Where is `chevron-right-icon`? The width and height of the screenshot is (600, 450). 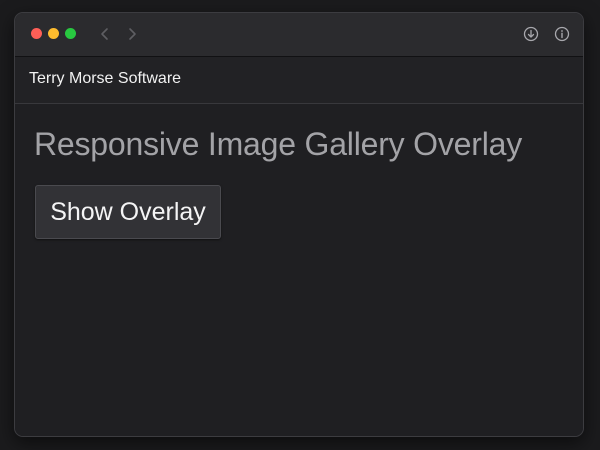 chevron-right-icon is located at coordinates (132, 34).